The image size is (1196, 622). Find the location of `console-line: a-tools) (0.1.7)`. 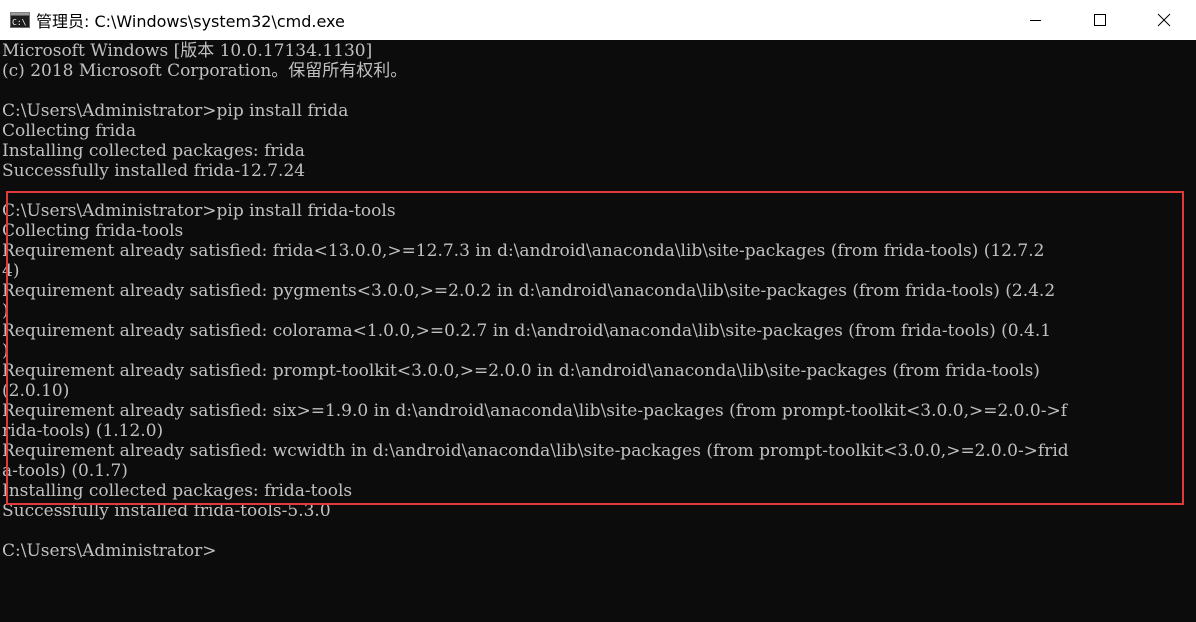

console-line: a-tools) (0.1.7) is located at coordinates (65, 471).